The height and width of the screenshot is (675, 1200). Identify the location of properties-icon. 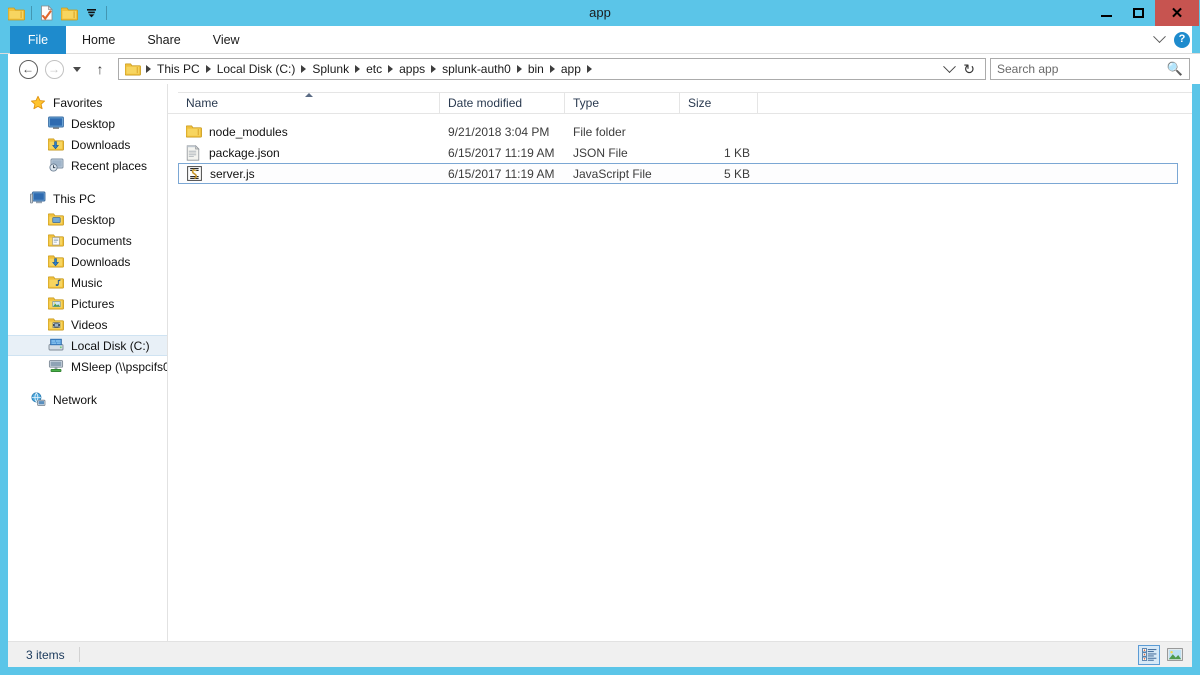
(47, 13).